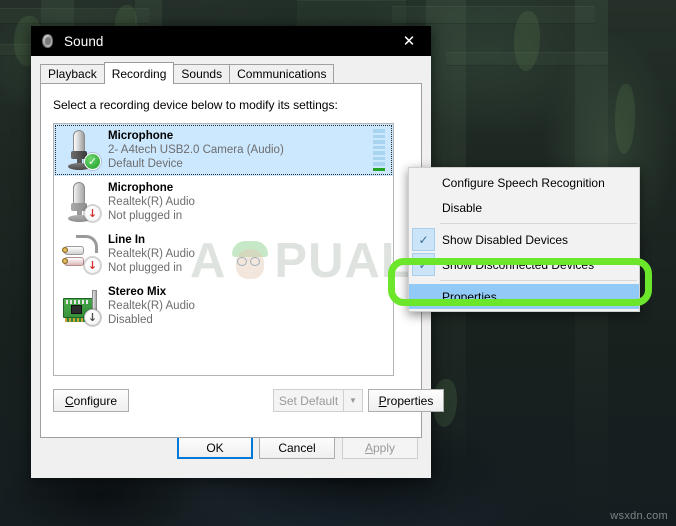 The height and width of the screenshot is (526, 676). I want to click on tab-playback: Playback, so click(72, 73).